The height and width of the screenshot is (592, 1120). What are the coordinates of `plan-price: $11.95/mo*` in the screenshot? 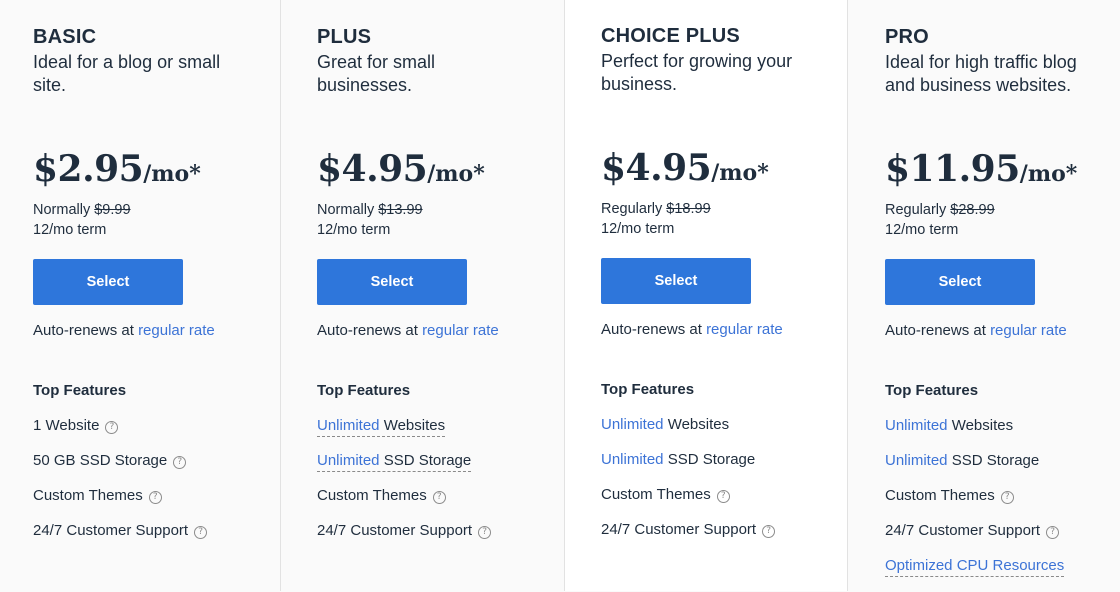 It's located at (981, 169).